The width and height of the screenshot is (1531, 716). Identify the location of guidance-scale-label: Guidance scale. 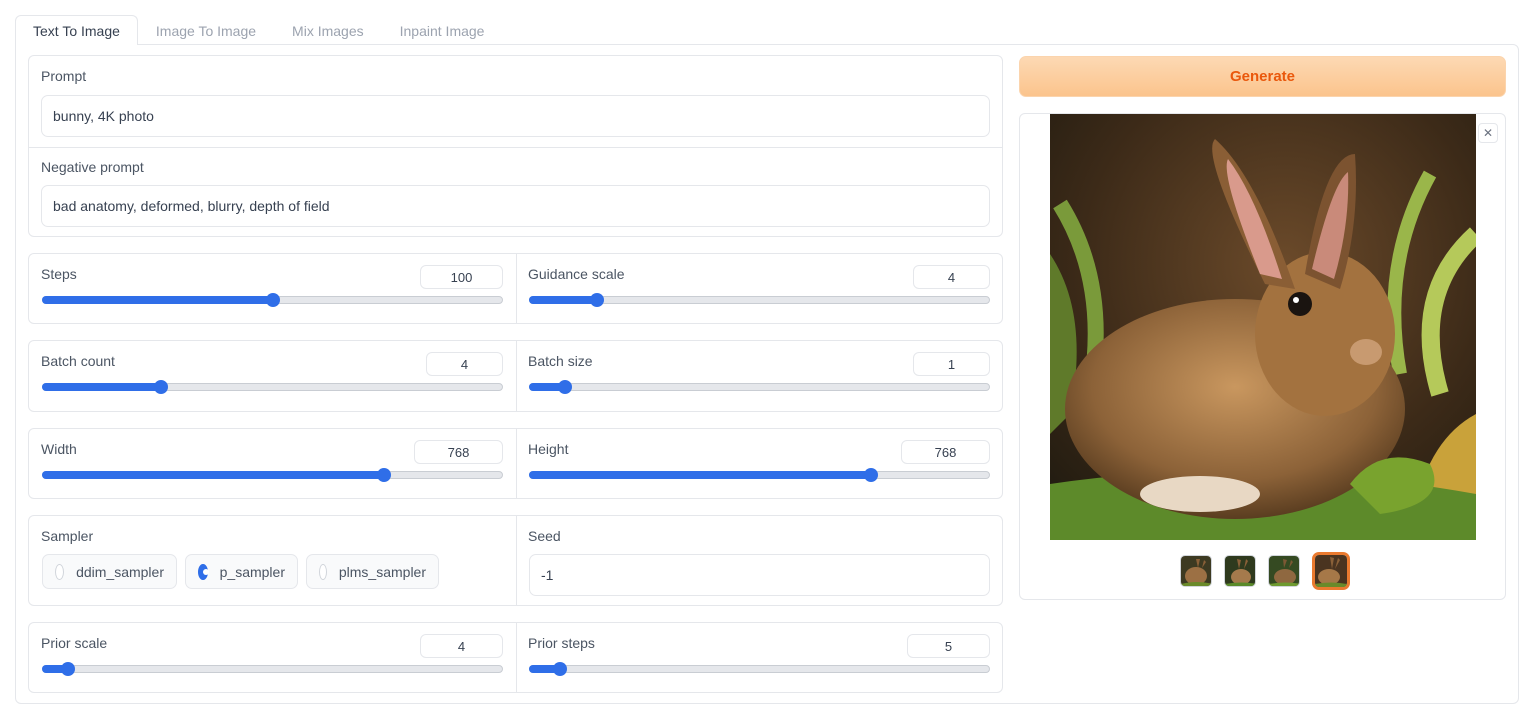
(576, 274).